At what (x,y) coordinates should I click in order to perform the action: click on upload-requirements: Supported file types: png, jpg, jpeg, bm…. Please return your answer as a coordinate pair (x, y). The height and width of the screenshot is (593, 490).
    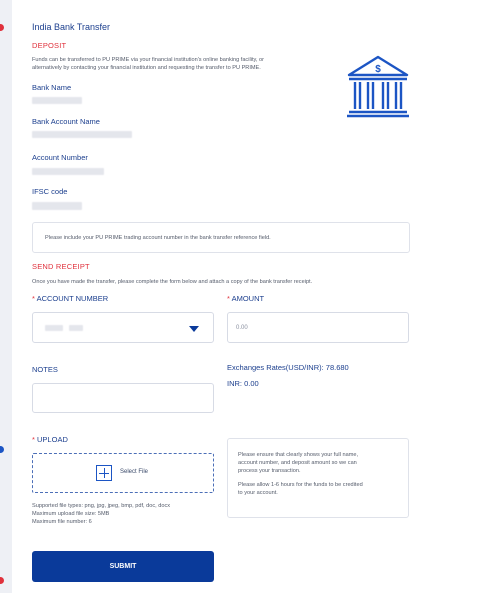
    Looking at the image, I should click on (101, 514).